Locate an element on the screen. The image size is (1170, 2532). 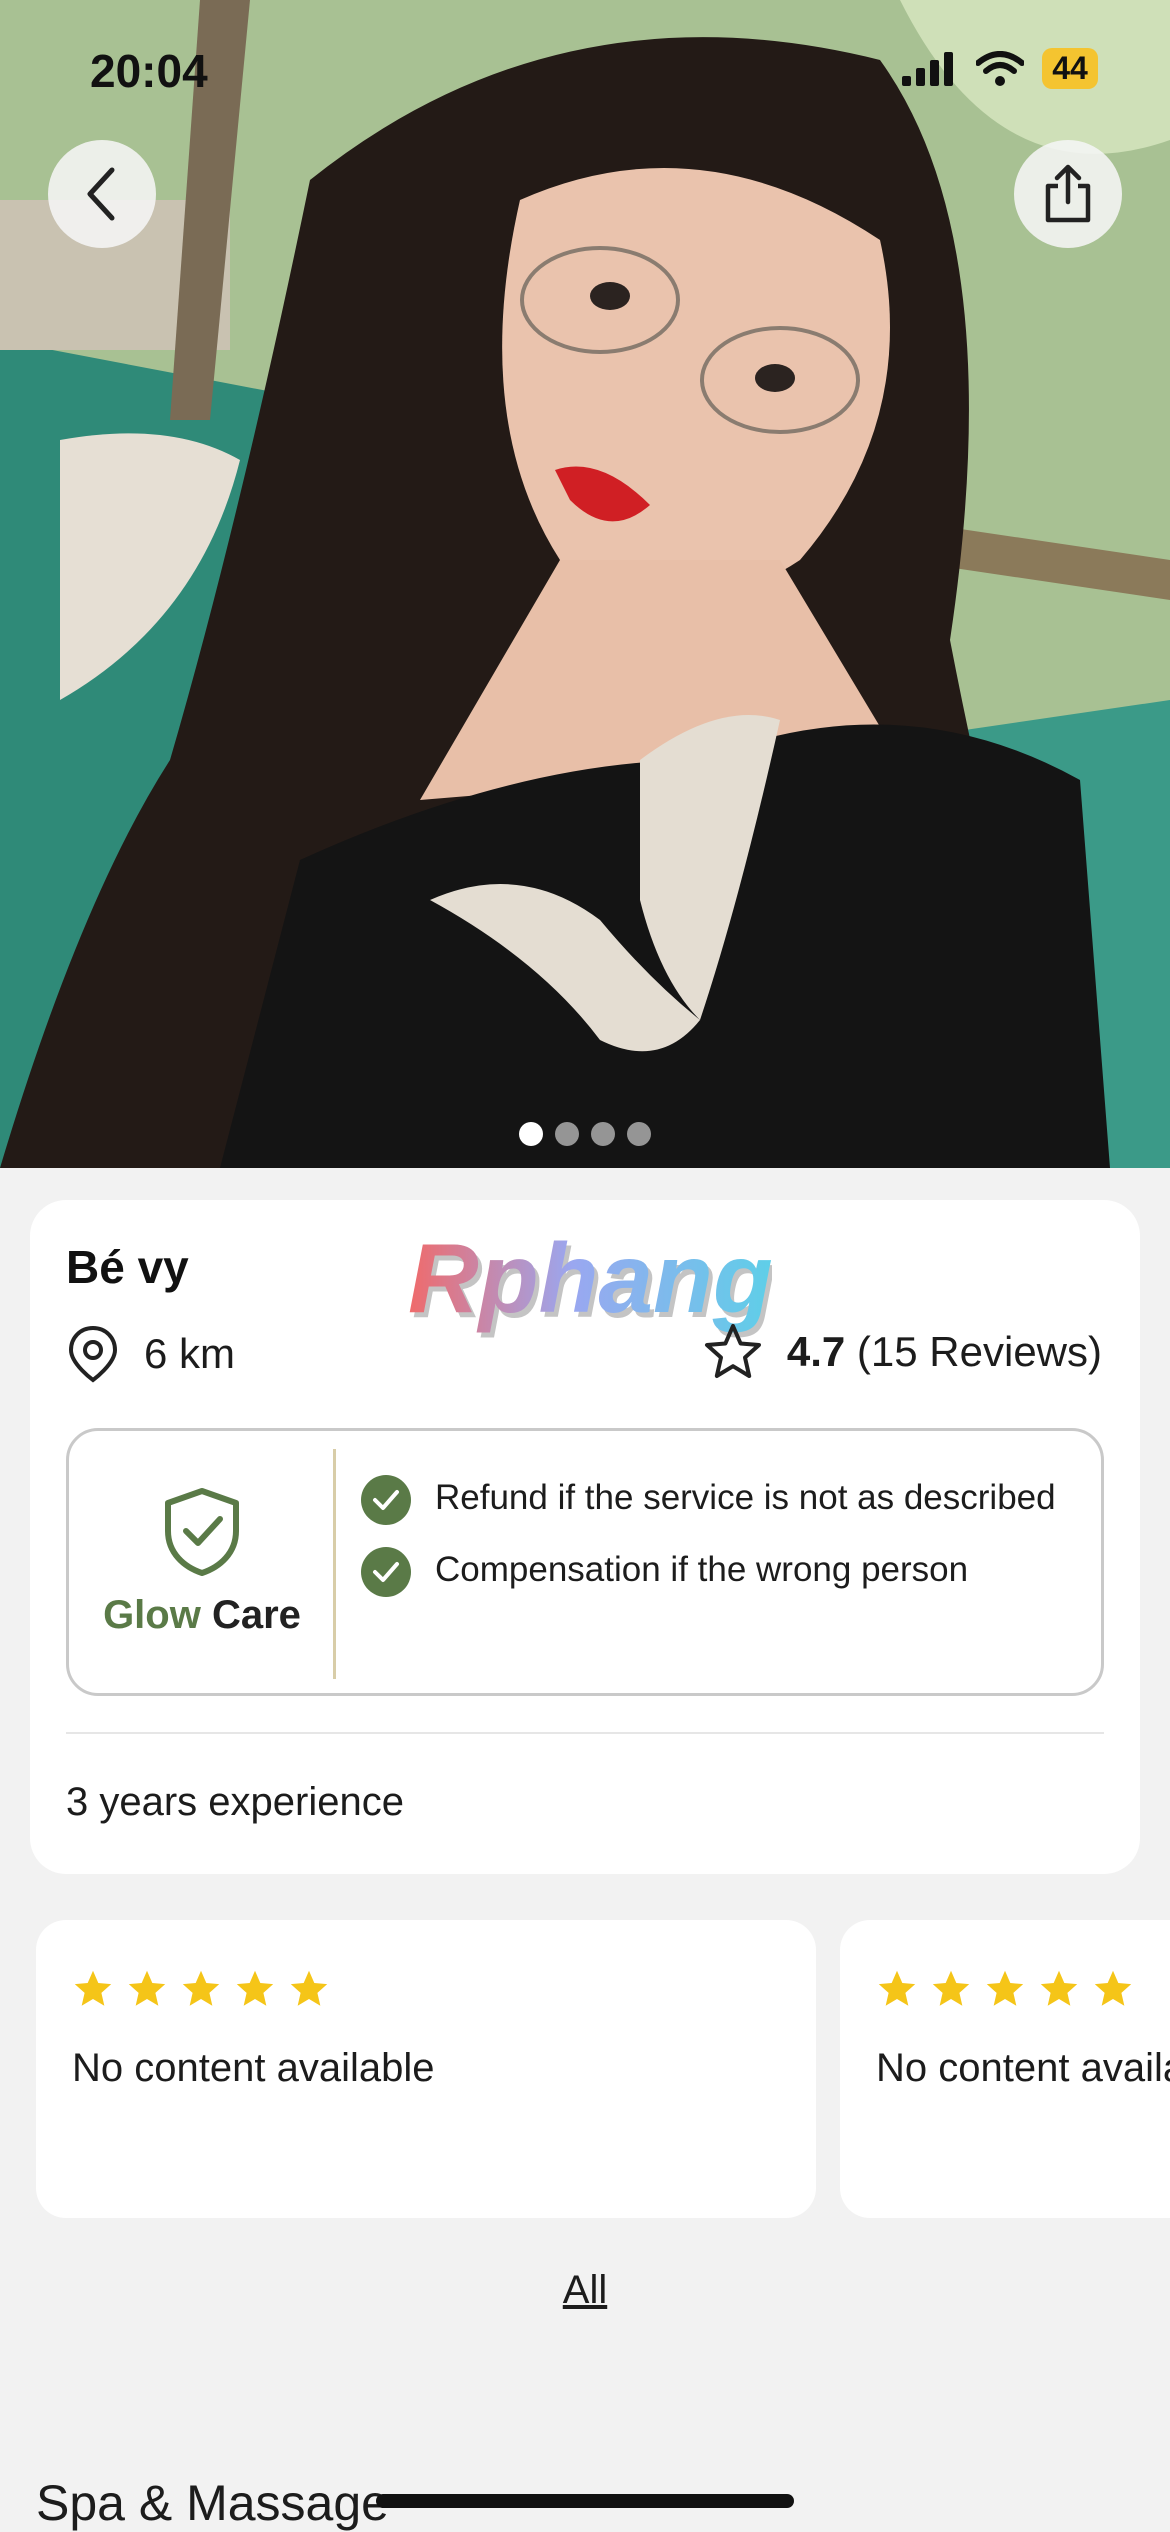
glow-care-badge: Glow Care is located at coordinates (202, 1562).